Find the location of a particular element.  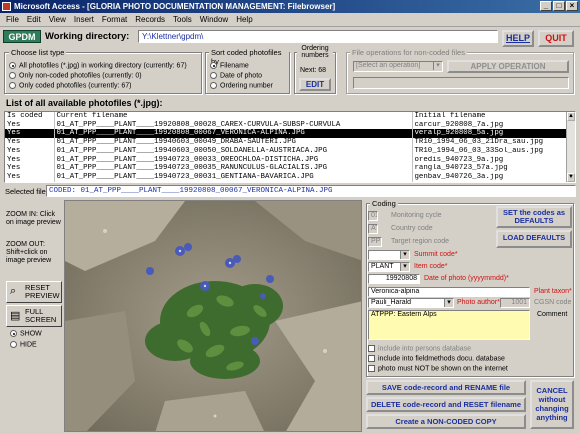

cancel-button: CANCEL without changing anything is located at coordinates (552, 404).